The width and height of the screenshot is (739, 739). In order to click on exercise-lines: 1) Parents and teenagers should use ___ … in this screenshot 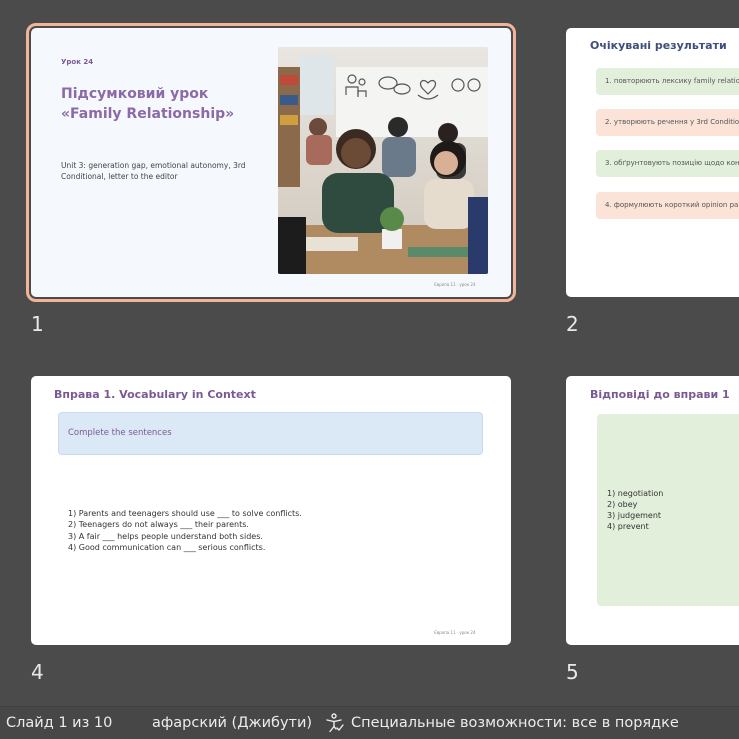, I will do `click(185, 530)`.